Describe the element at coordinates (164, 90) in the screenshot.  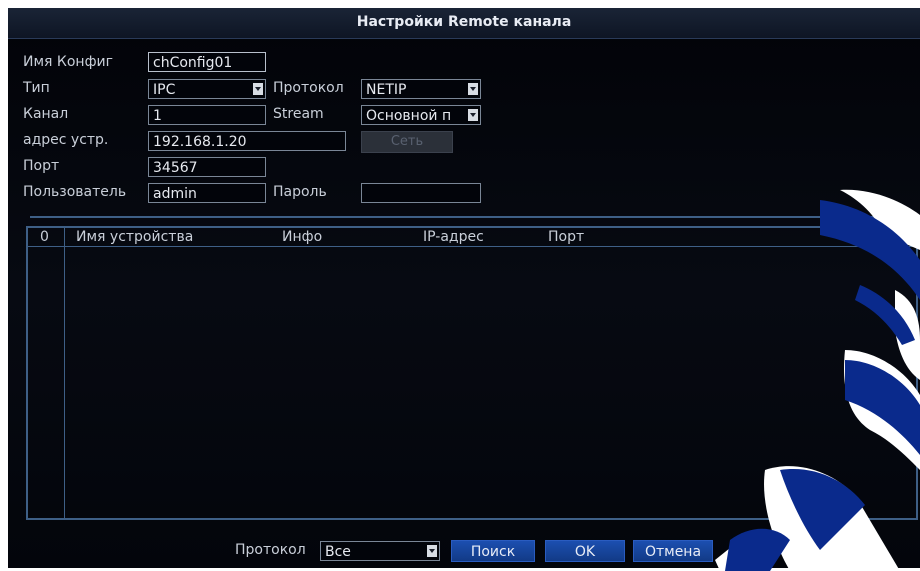
I see `type-value: IPC` at that location.